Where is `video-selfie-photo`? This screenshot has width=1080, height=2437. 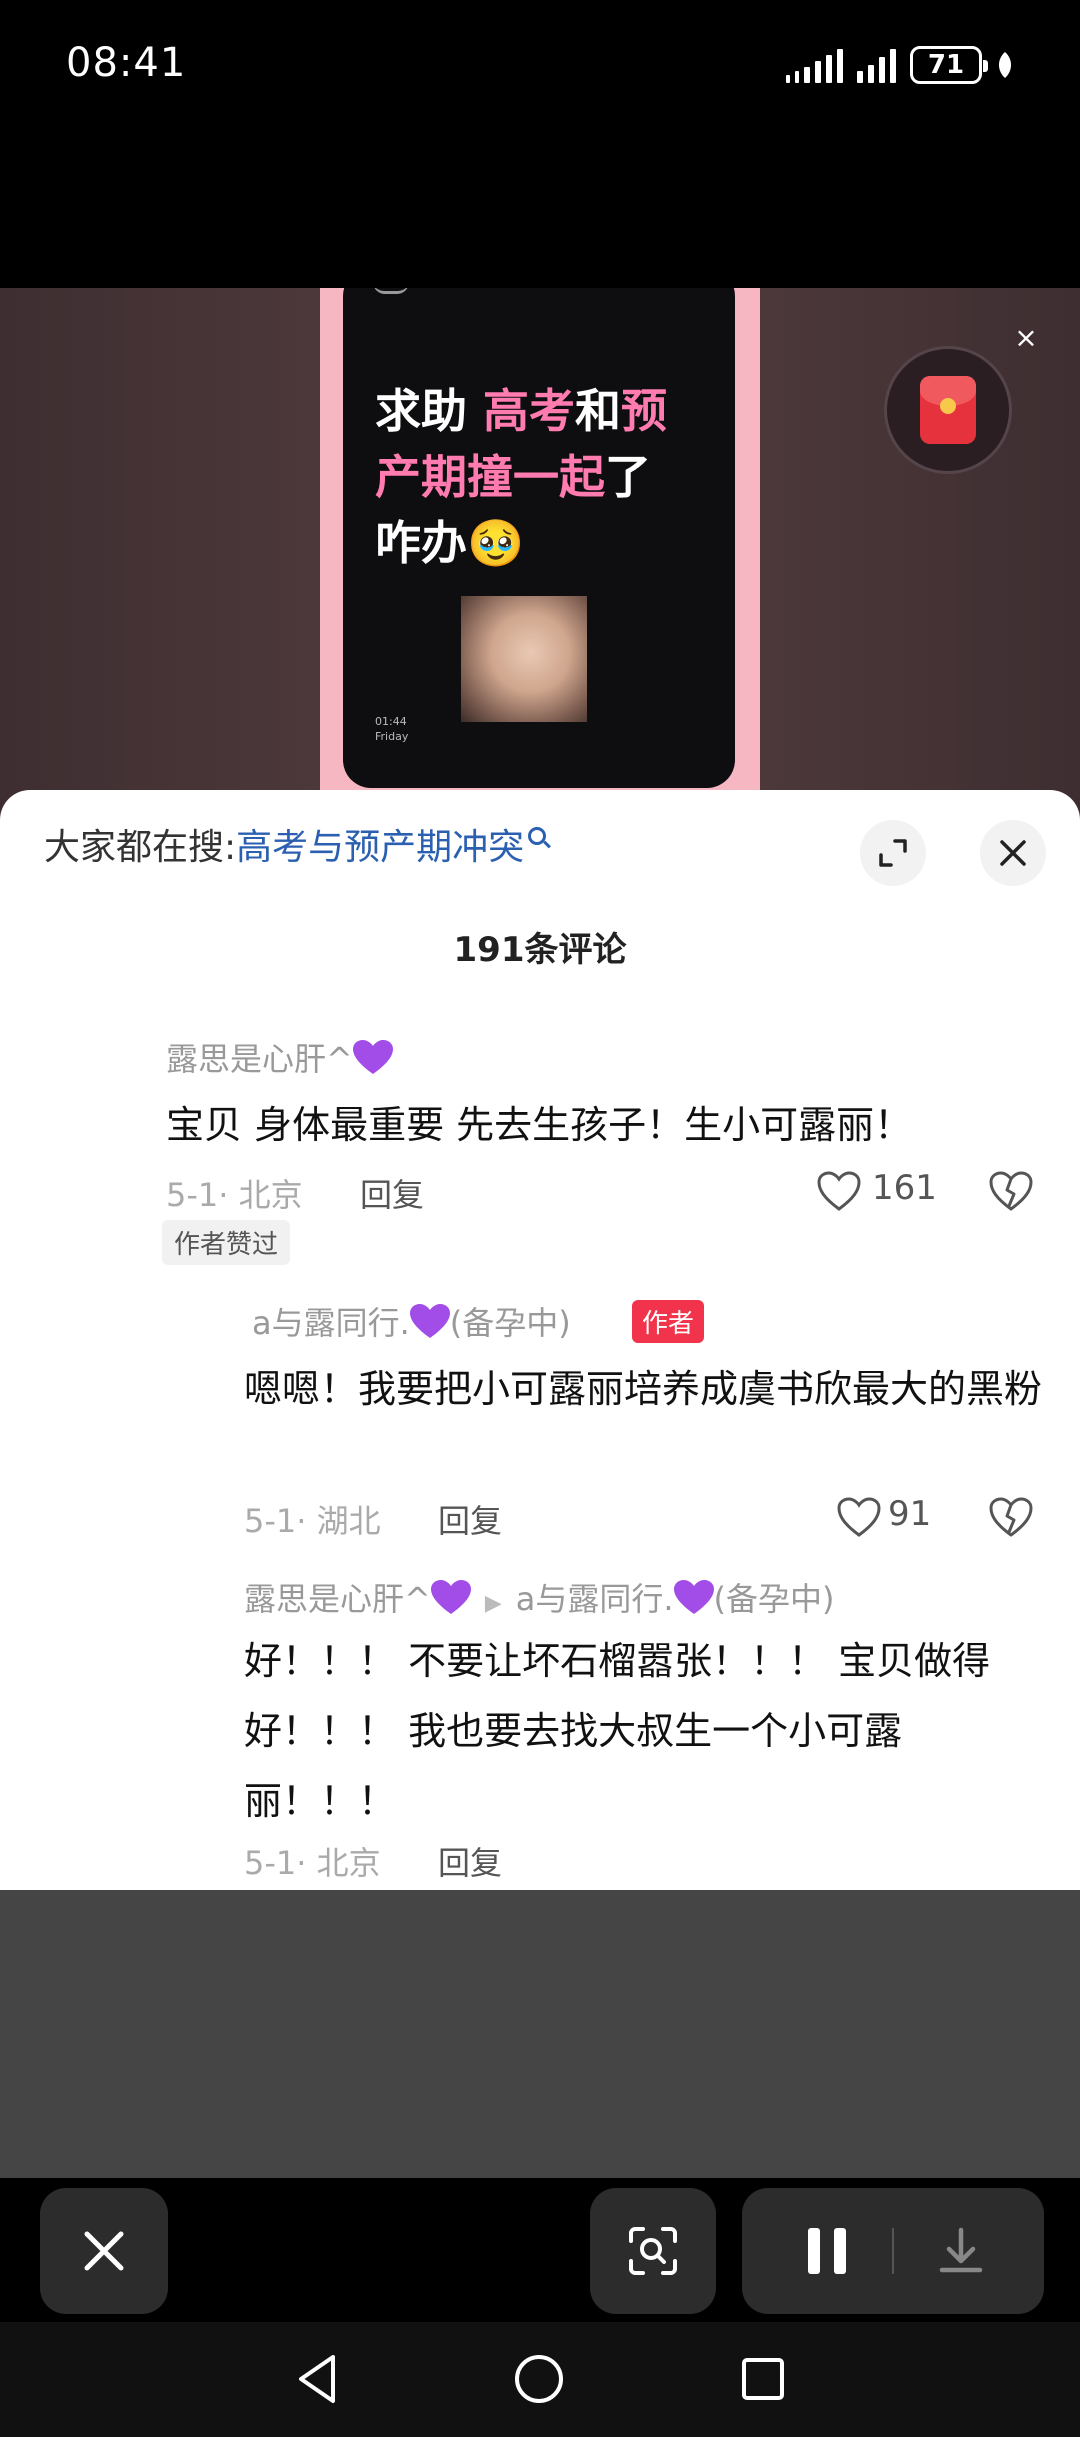 video-selfie-photo is located at coordinates (524, 659).